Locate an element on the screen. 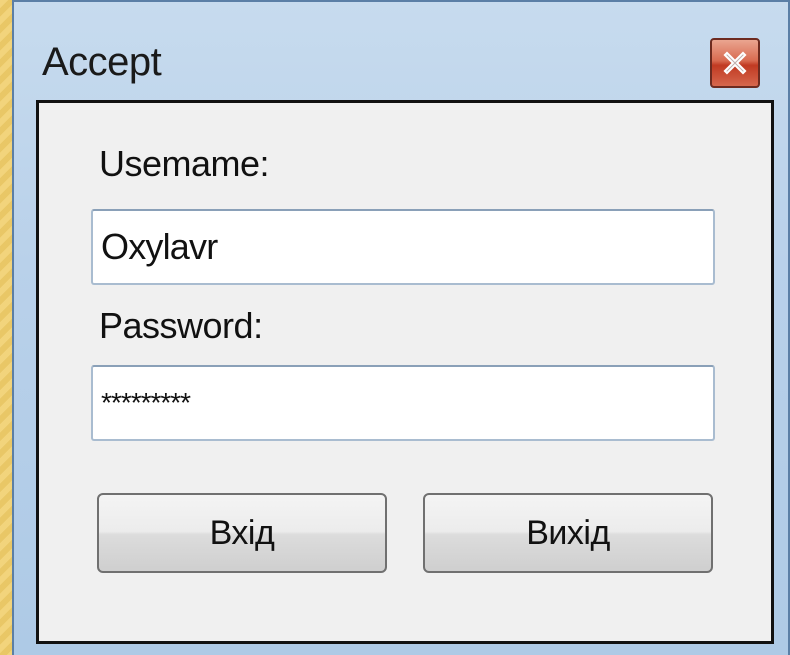  username-input is located at coordinates (403, 247).